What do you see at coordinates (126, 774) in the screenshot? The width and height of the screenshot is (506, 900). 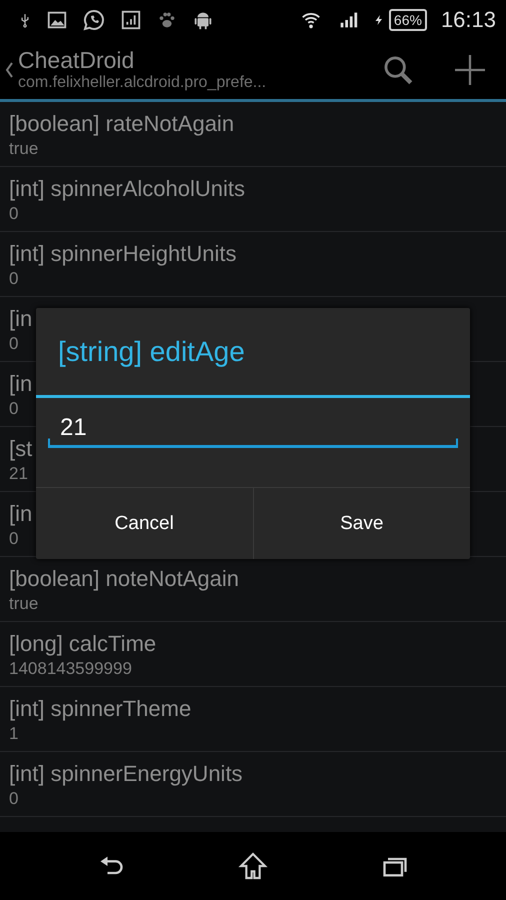 I see `preference-name: [int] spinnerEnergyUnits` at bounding box center [126, 774].